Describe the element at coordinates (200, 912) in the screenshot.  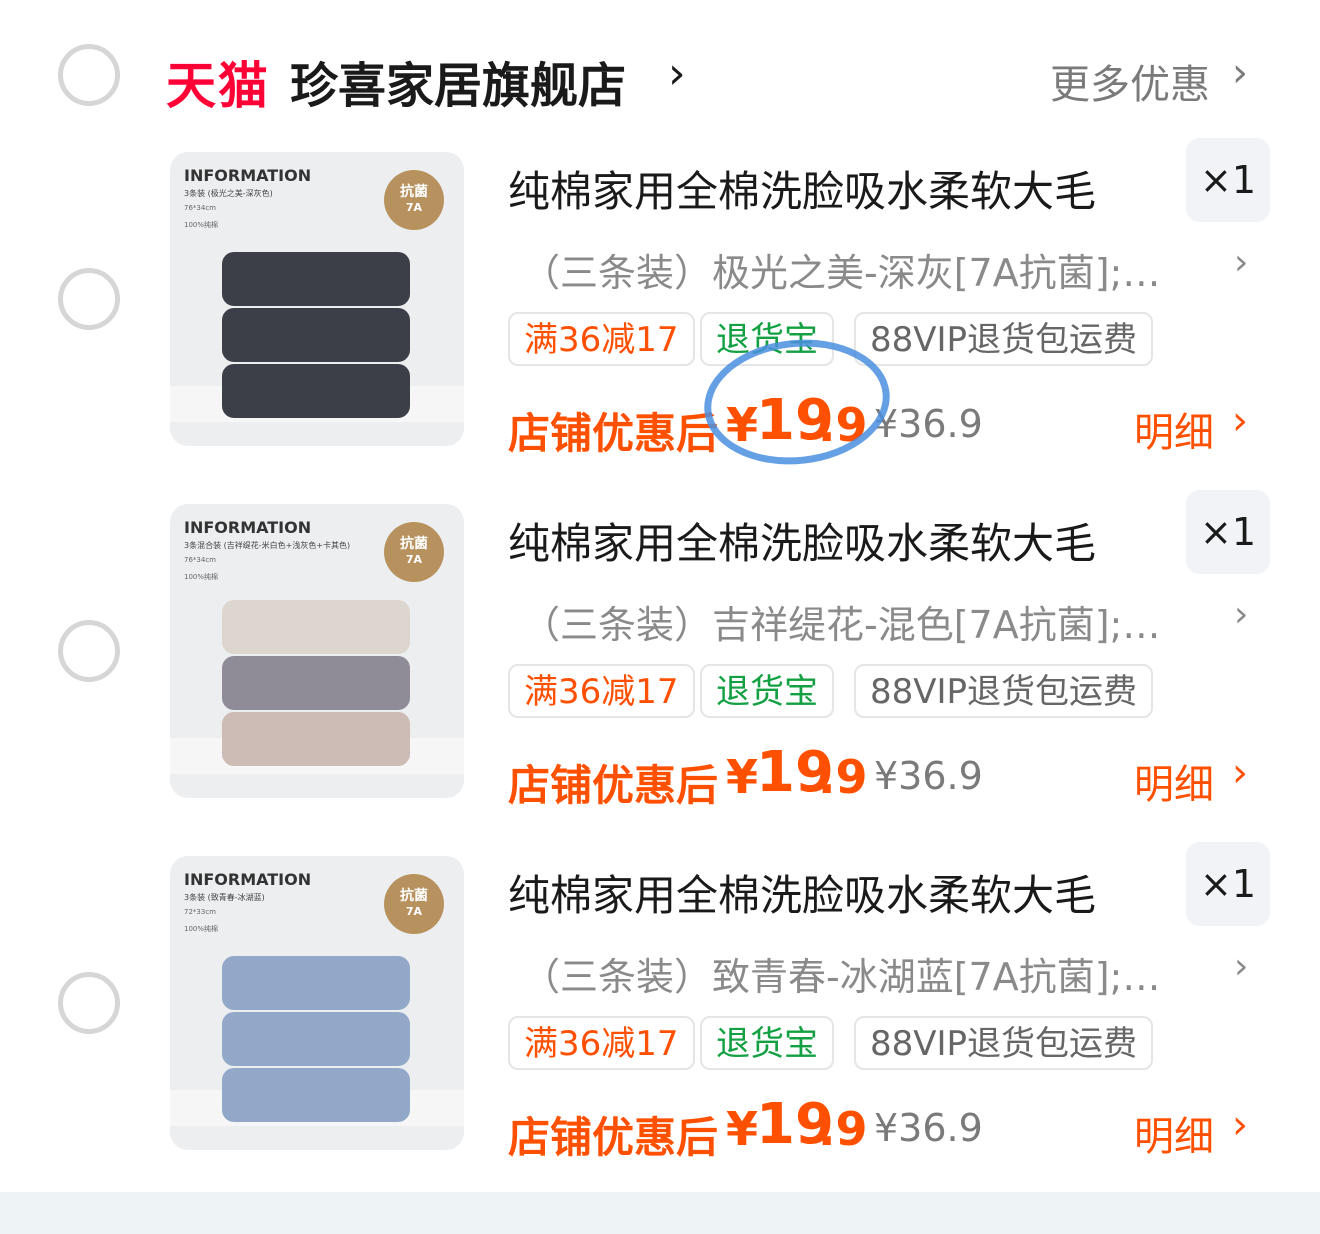
I see `thumb-size-text: 72*33cm` at that location.